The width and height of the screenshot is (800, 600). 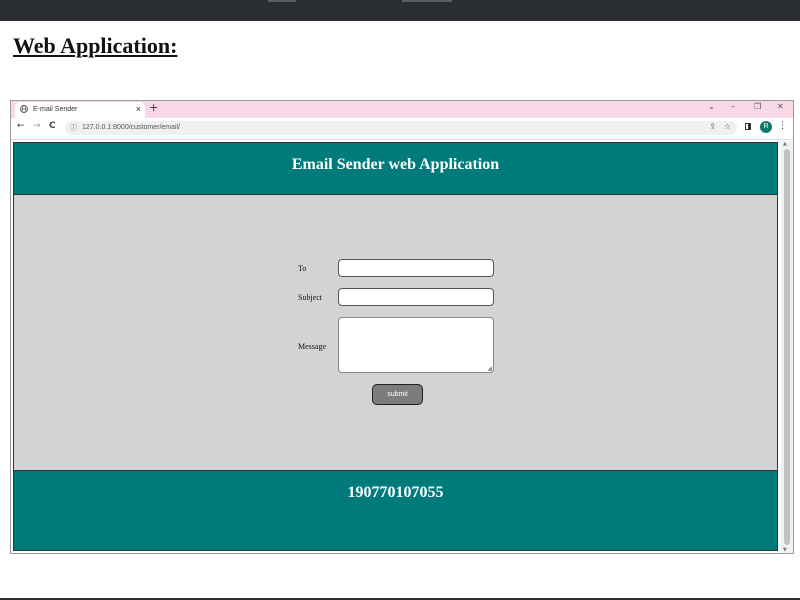 What do you see at coordinates (782, 126) in the screenshot?
I see `menu-kebab-icon: ⋮` at bounding box center [782, 126].